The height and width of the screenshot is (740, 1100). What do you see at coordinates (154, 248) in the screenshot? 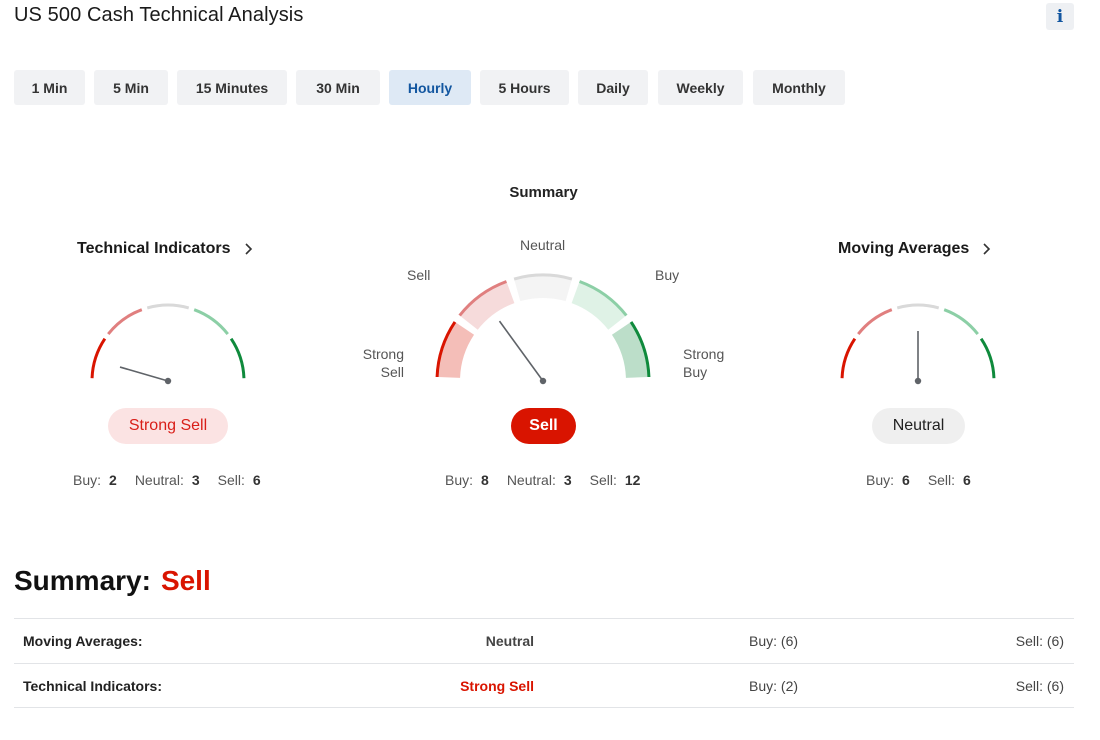
I see `technical-indicators-title: Technical Indicators` at bounding box center [154, 248].